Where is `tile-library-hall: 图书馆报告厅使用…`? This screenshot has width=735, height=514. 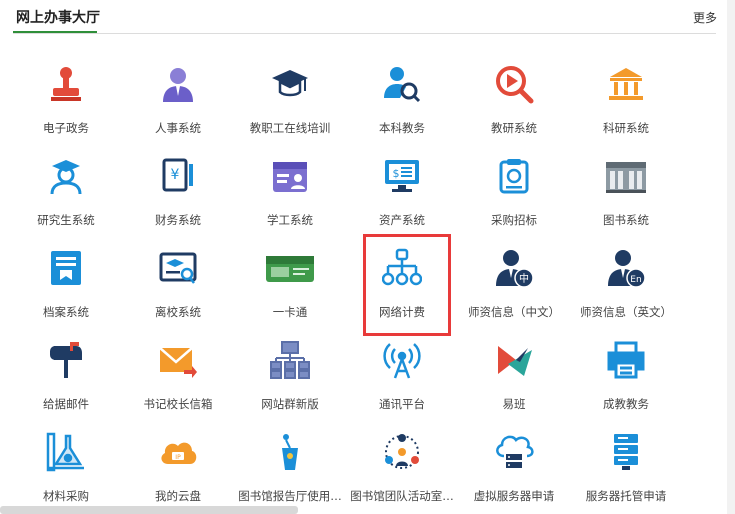 tile-library-hall: 图书馆报告厅使用… is located at coordinates (290, 461).